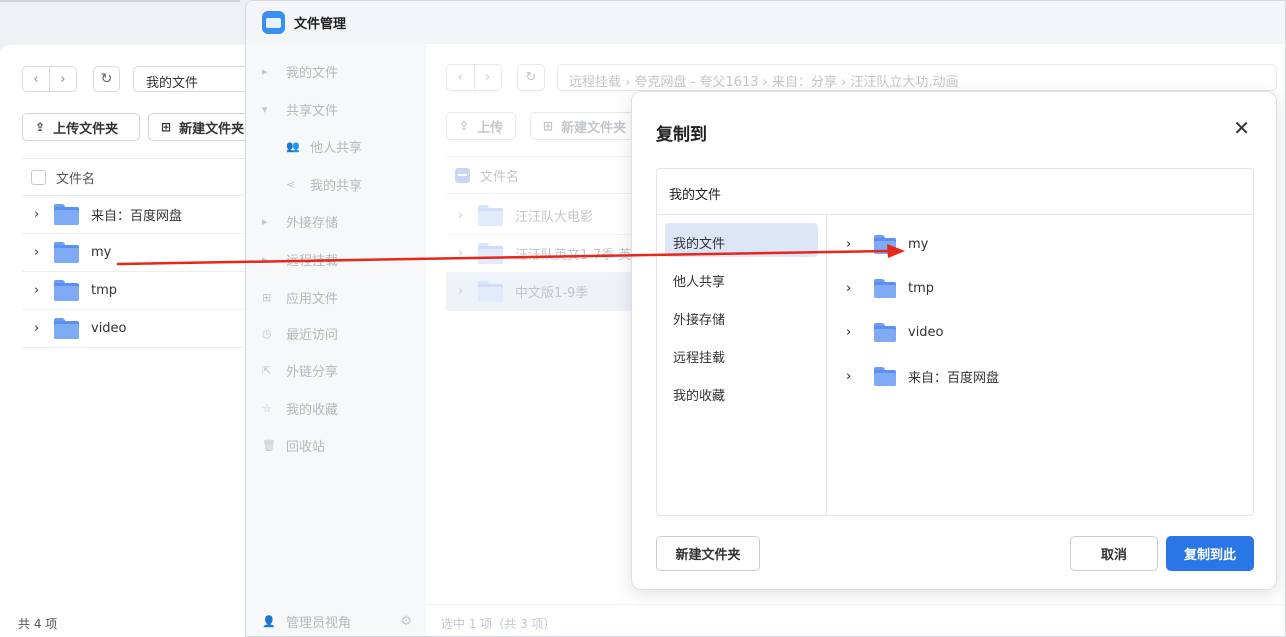 The height and width of the screenshot is (637, 1286). What do you see at coordinates (137, 216) in the screenshot?
I see `file-name: 来自：百度网盘` at bounding box center [137, 216].